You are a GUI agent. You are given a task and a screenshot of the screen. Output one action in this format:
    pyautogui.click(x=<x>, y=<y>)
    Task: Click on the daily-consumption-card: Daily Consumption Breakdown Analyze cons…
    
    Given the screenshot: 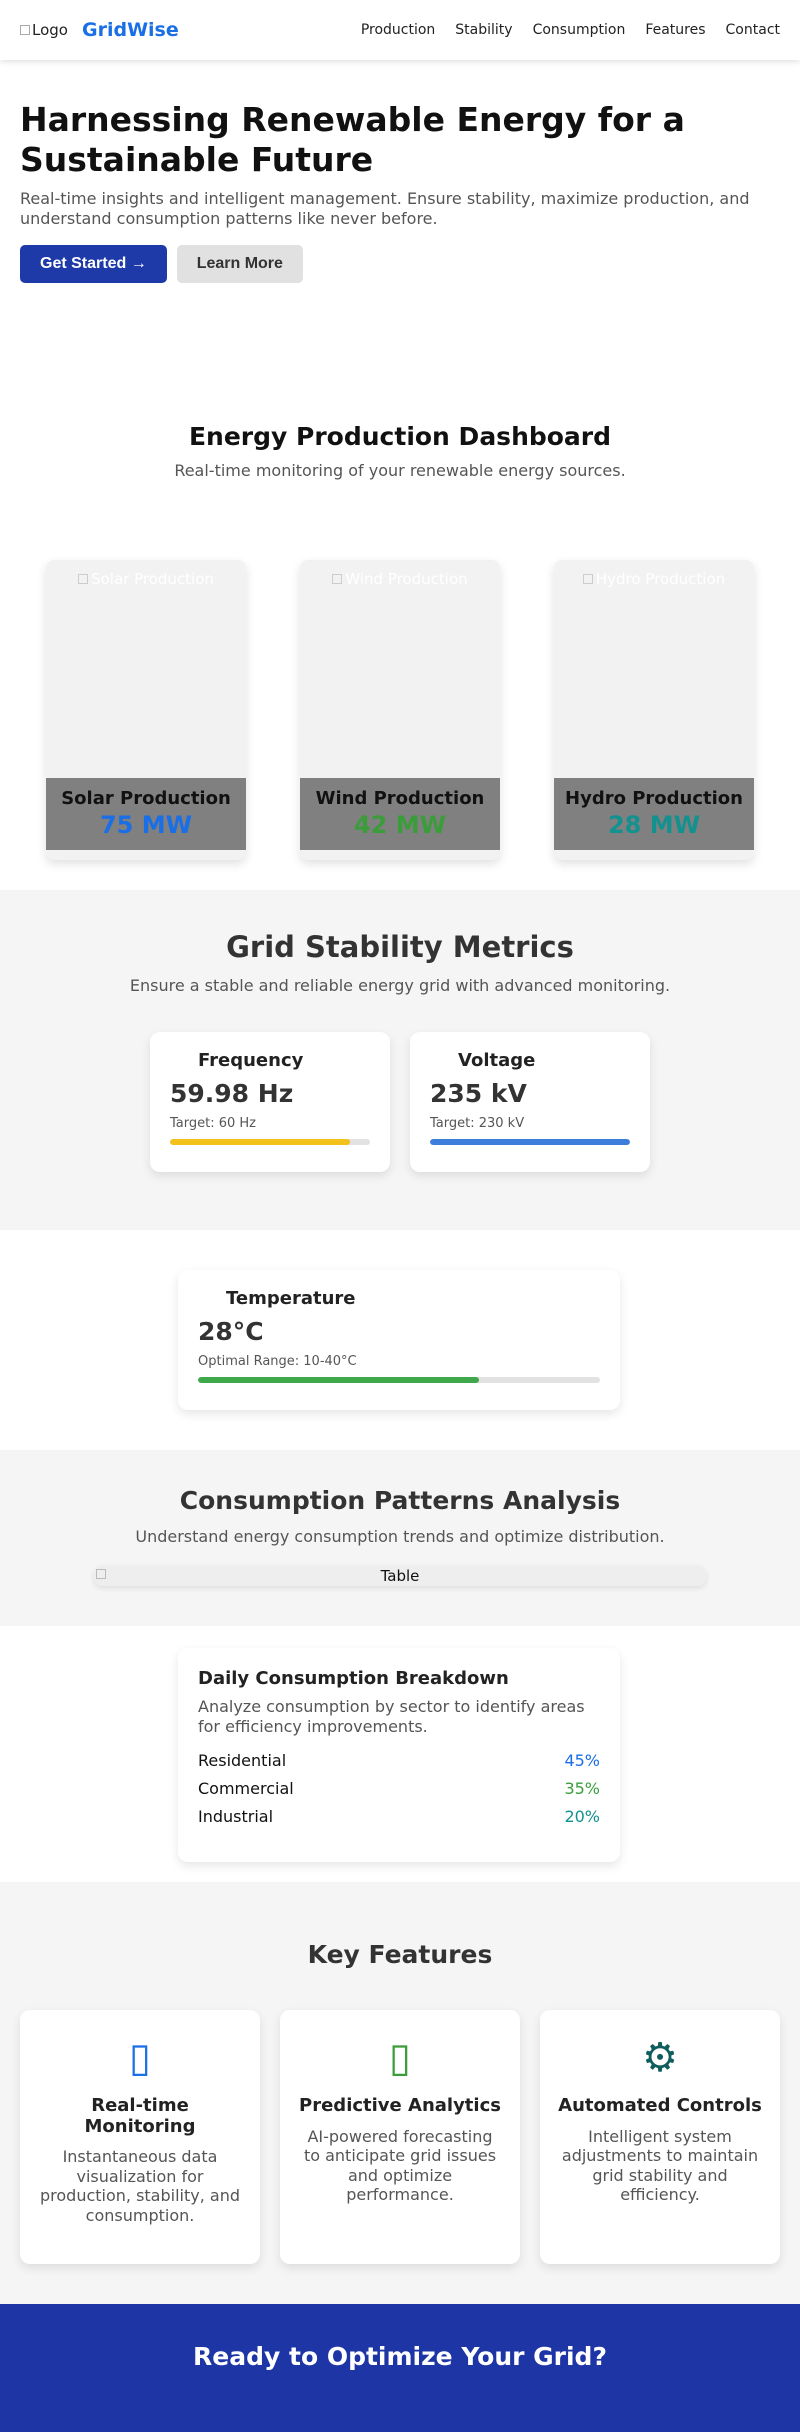 What is the action you would take?
    pyautogui.click(x=399, y=1755)
    